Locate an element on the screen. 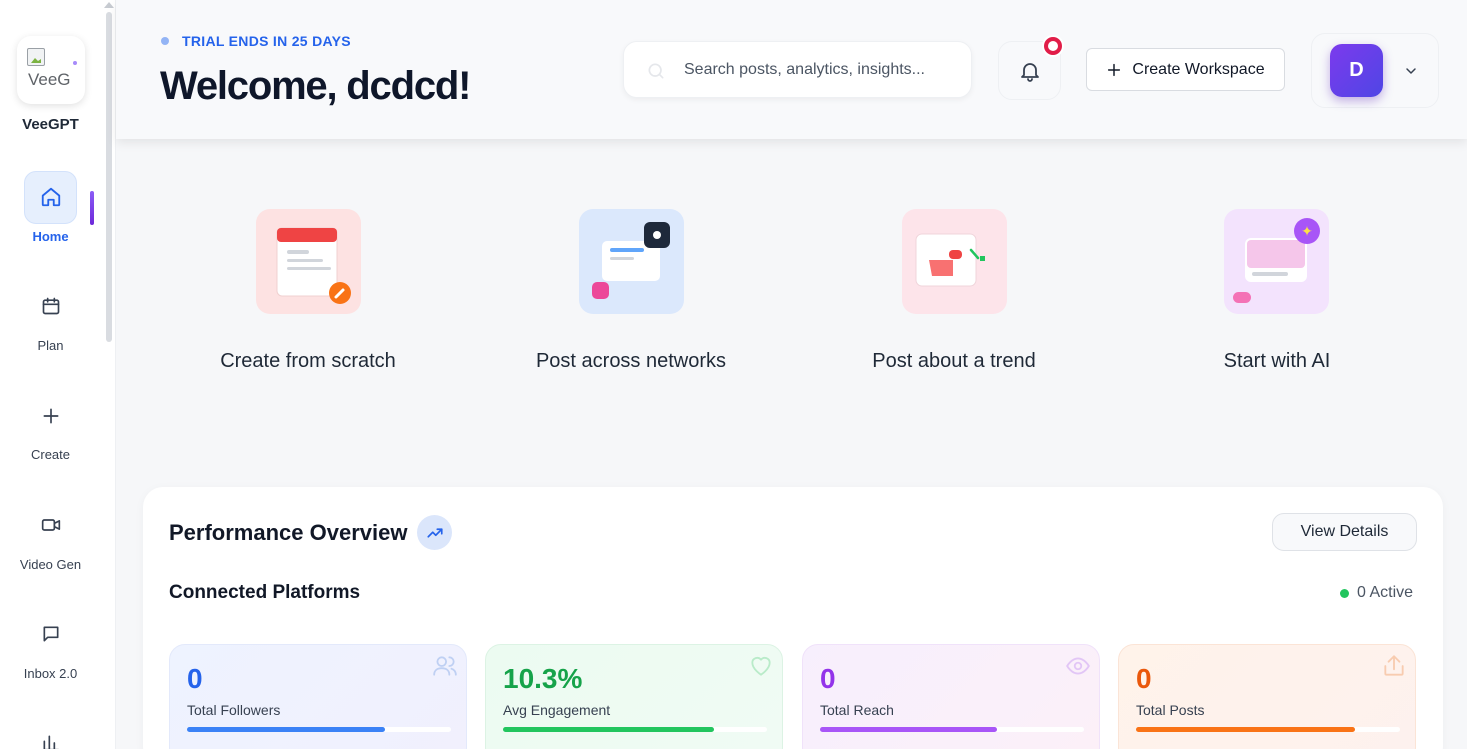 This screenshot has height=749, width=1467. search-bar is located at coordinates (797, 69).